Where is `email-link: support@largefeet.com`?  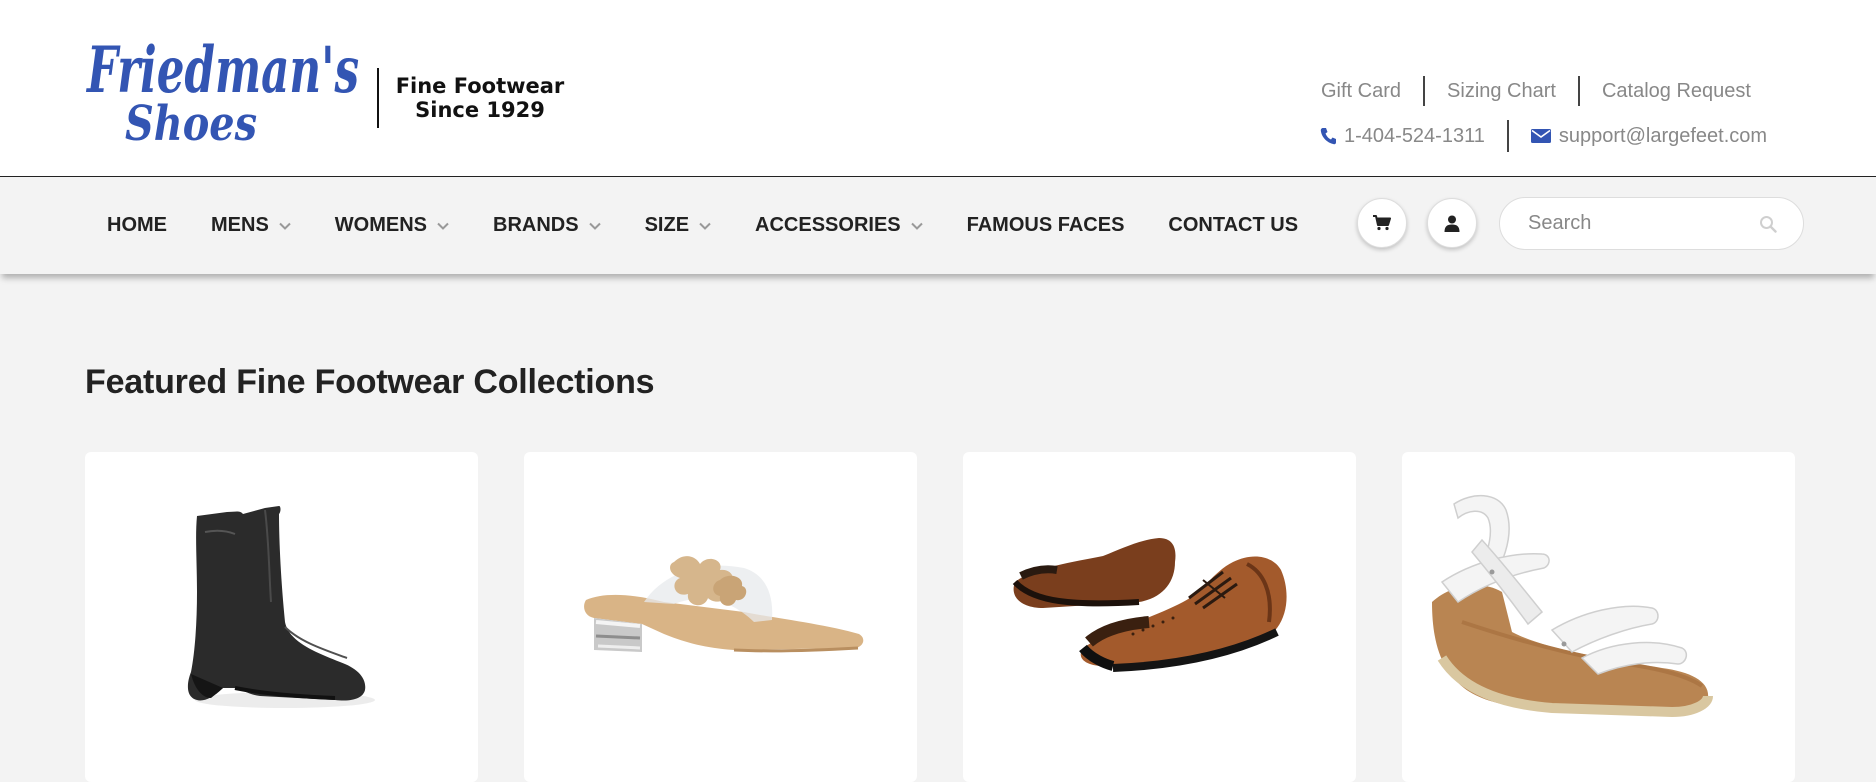
email-link: support@largefeet.com is located at coordinates (1649, 136).